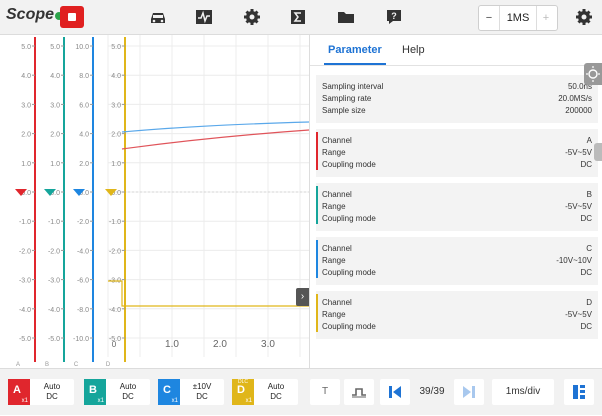  I want to click on stop-button, so click(72, 17).